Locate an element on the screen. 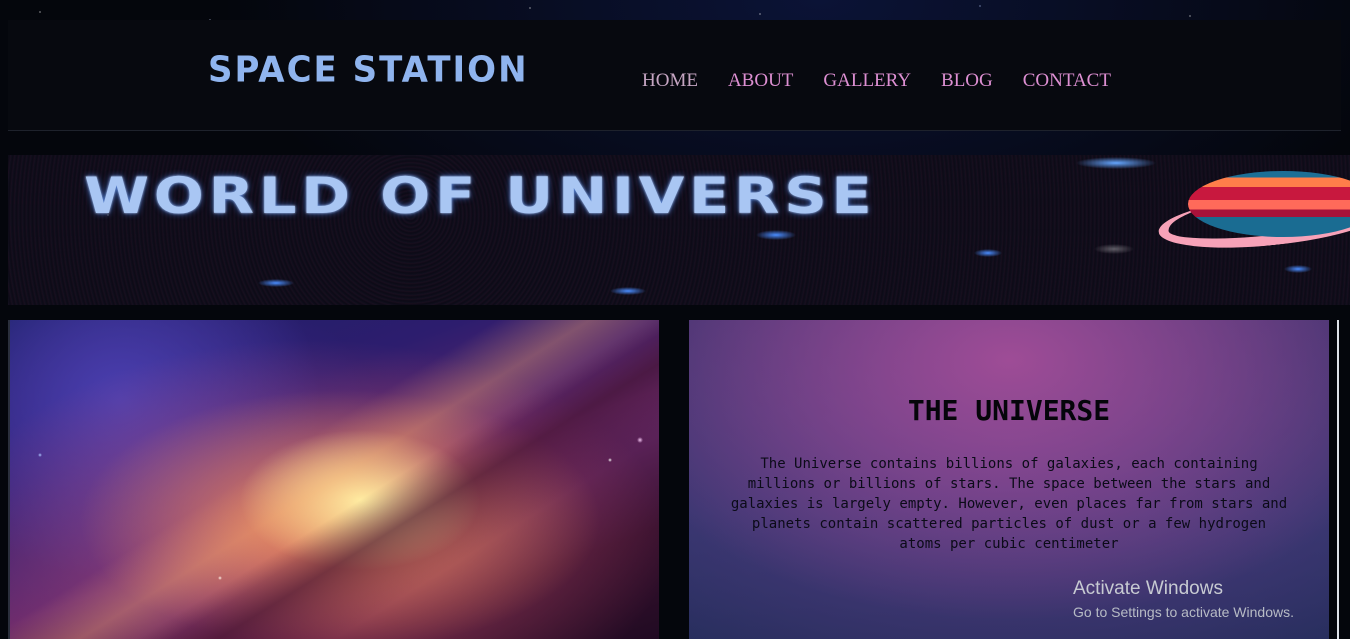  main-nav: HOME ABOUT GALLERY BLOG CONTACT is located at coordinates (876, 81).